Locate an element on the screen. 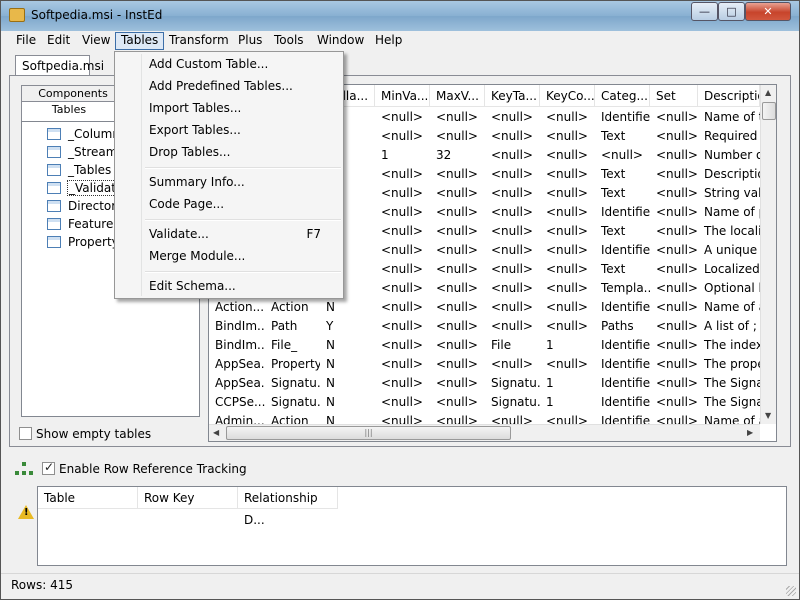 The image size is (800, 600). menu-tools: Tools is located at coordinates (289, 41).